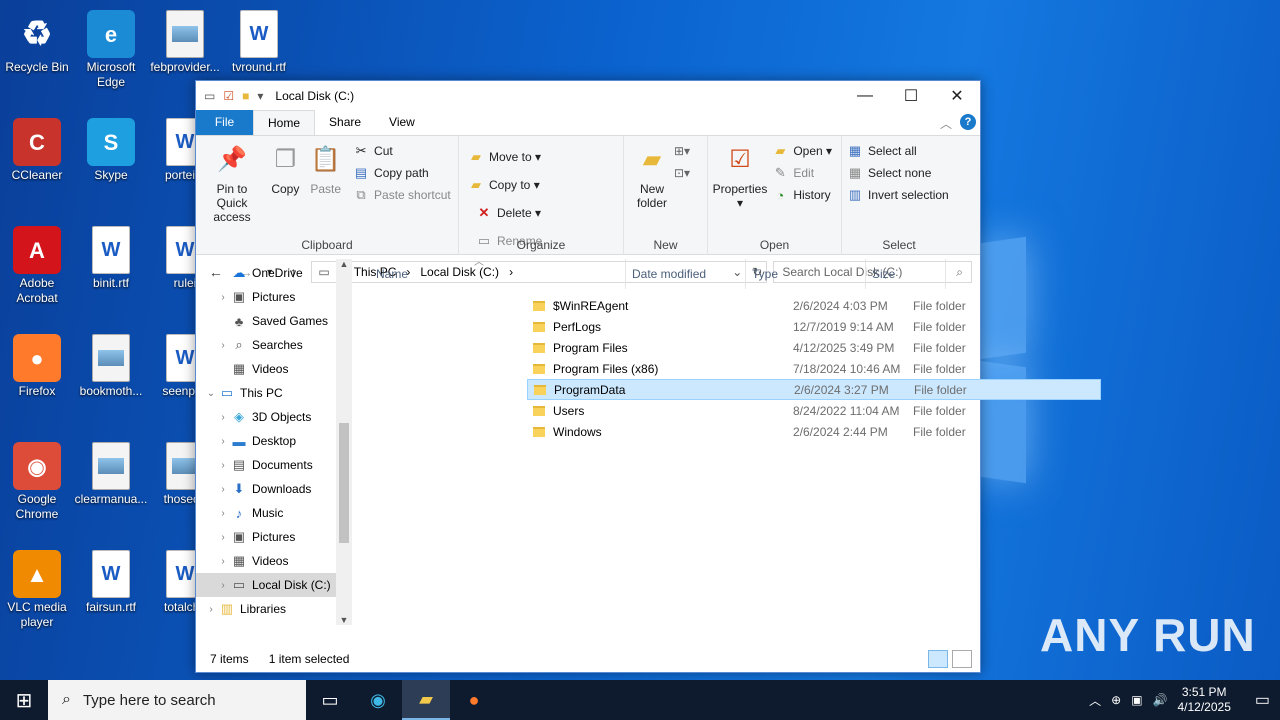  What do you see at coordinates (326, 168) in the screenshot?
I see `paste-button: 📋 Paste` at bounding box center [326, 168].